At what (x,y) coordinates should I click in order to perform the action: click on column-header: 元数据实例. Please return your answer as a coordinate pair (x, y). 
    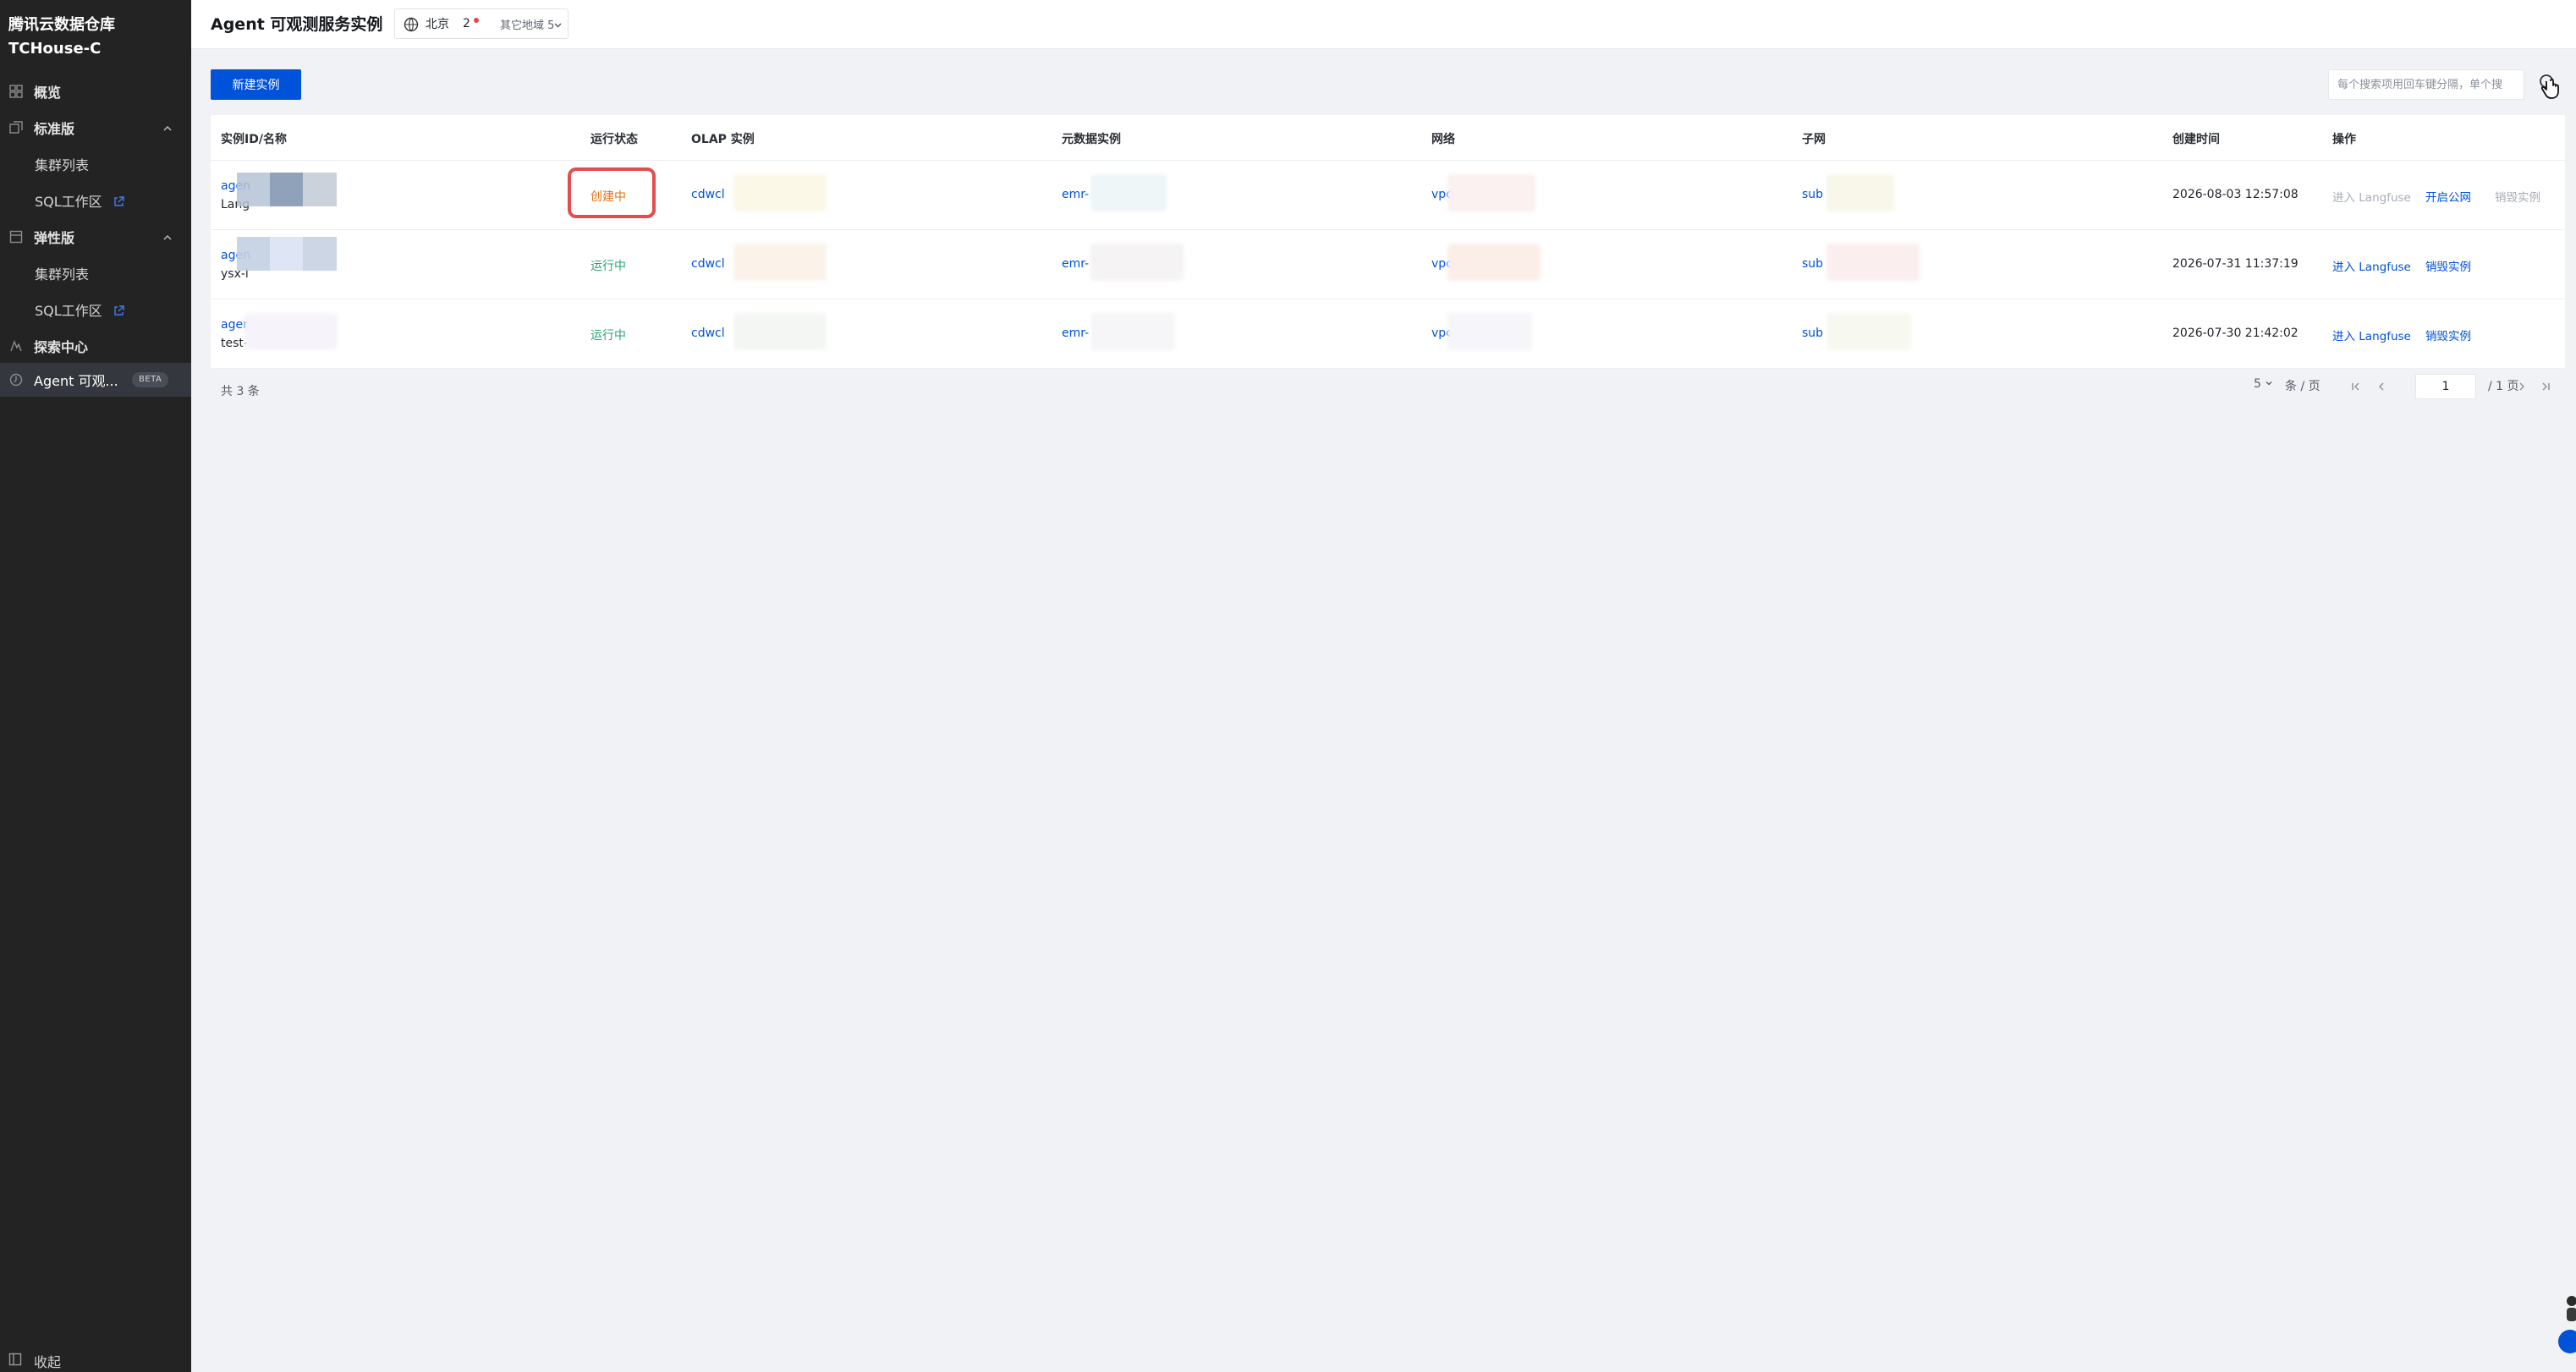
    Looking at the image, I should click on (1091, 139).